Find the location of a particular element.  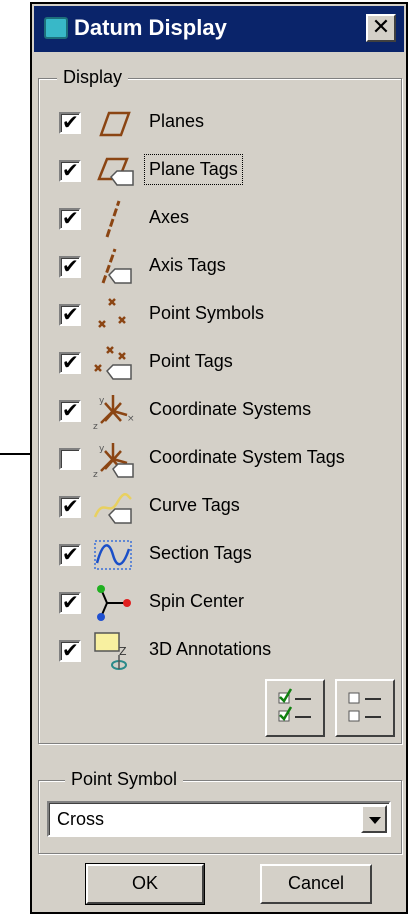

label-plane-tags: Plane Tags is located at coordinates (193, 169).